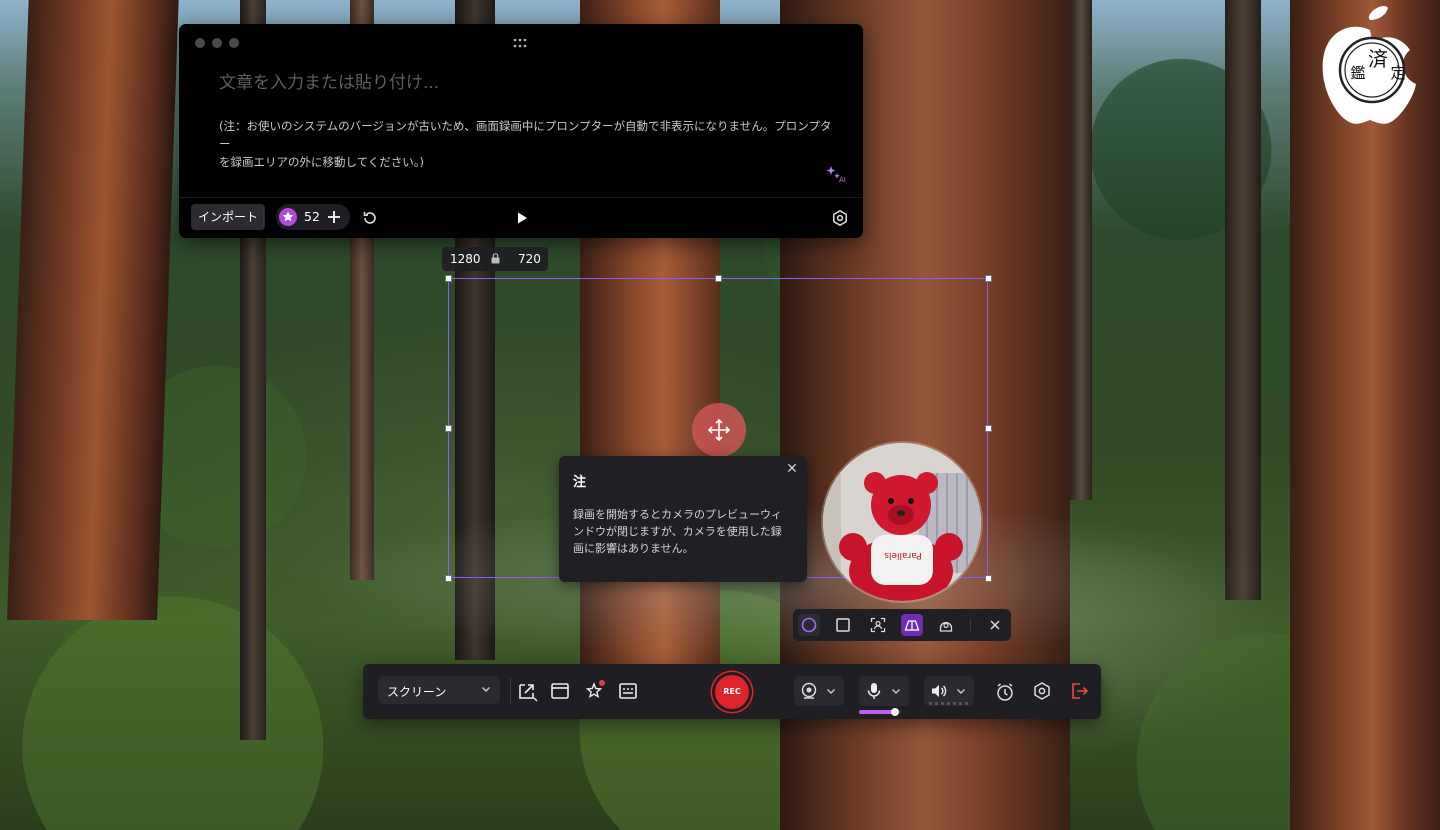 The image size is (1440, 830). I want to click on microphone-volume-slider, so click(880, 712).